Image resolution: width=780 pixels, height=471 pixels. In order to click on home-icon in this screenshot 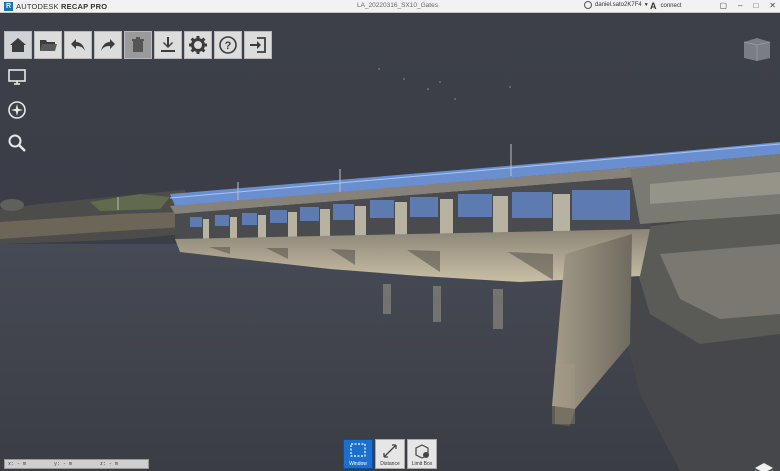, I will do `click(18, 45)`.